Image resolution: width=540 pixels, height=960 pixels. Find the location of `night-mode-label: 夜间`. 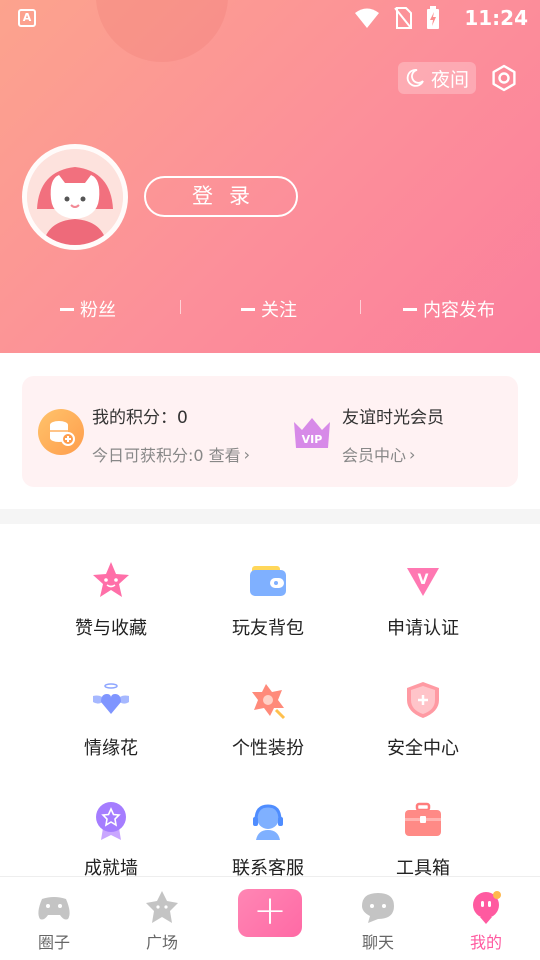

night-mode-label: 夜间 is located at coordinates (449, 79).